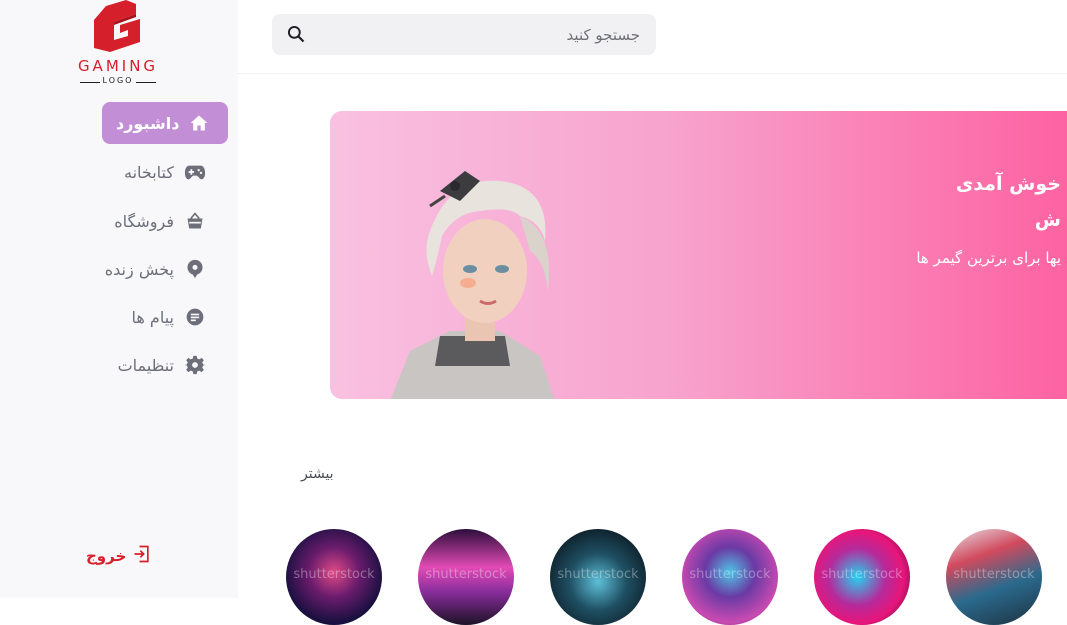  I want to click on basket-icon, so click(195, 221).